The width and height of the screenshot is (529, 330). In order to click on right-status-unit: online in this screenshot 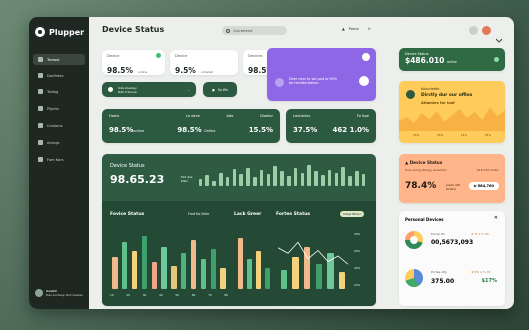, I will do `click(452, 62)`.